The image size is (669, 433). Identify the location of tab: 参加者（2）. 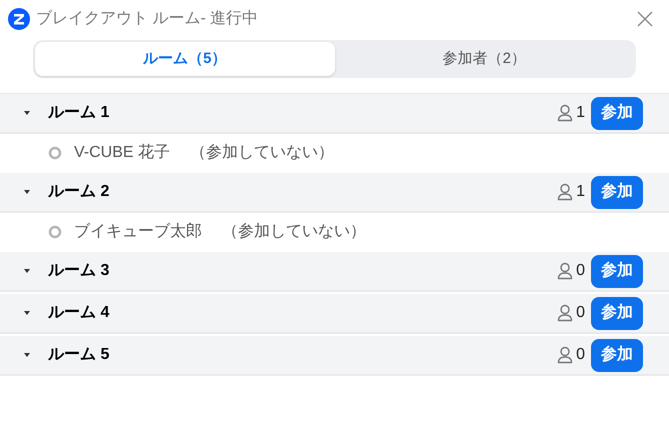
(484, 59).